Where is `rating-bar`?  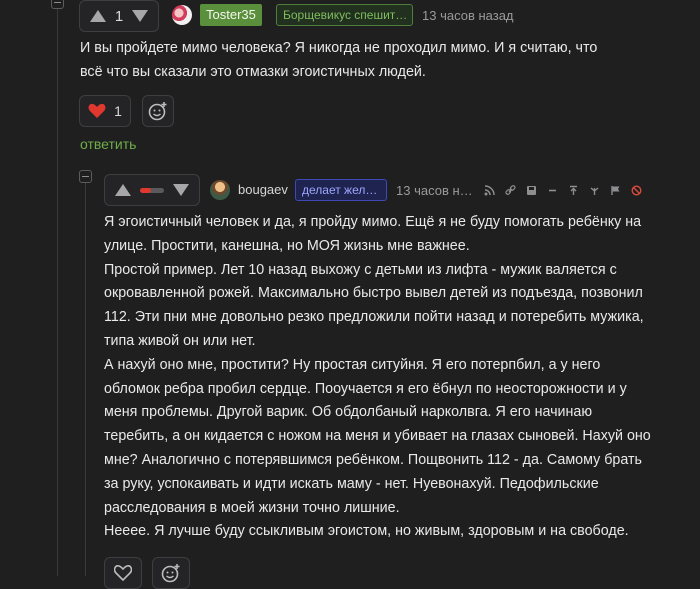
rating-bar is located at coordinates (152, 190).